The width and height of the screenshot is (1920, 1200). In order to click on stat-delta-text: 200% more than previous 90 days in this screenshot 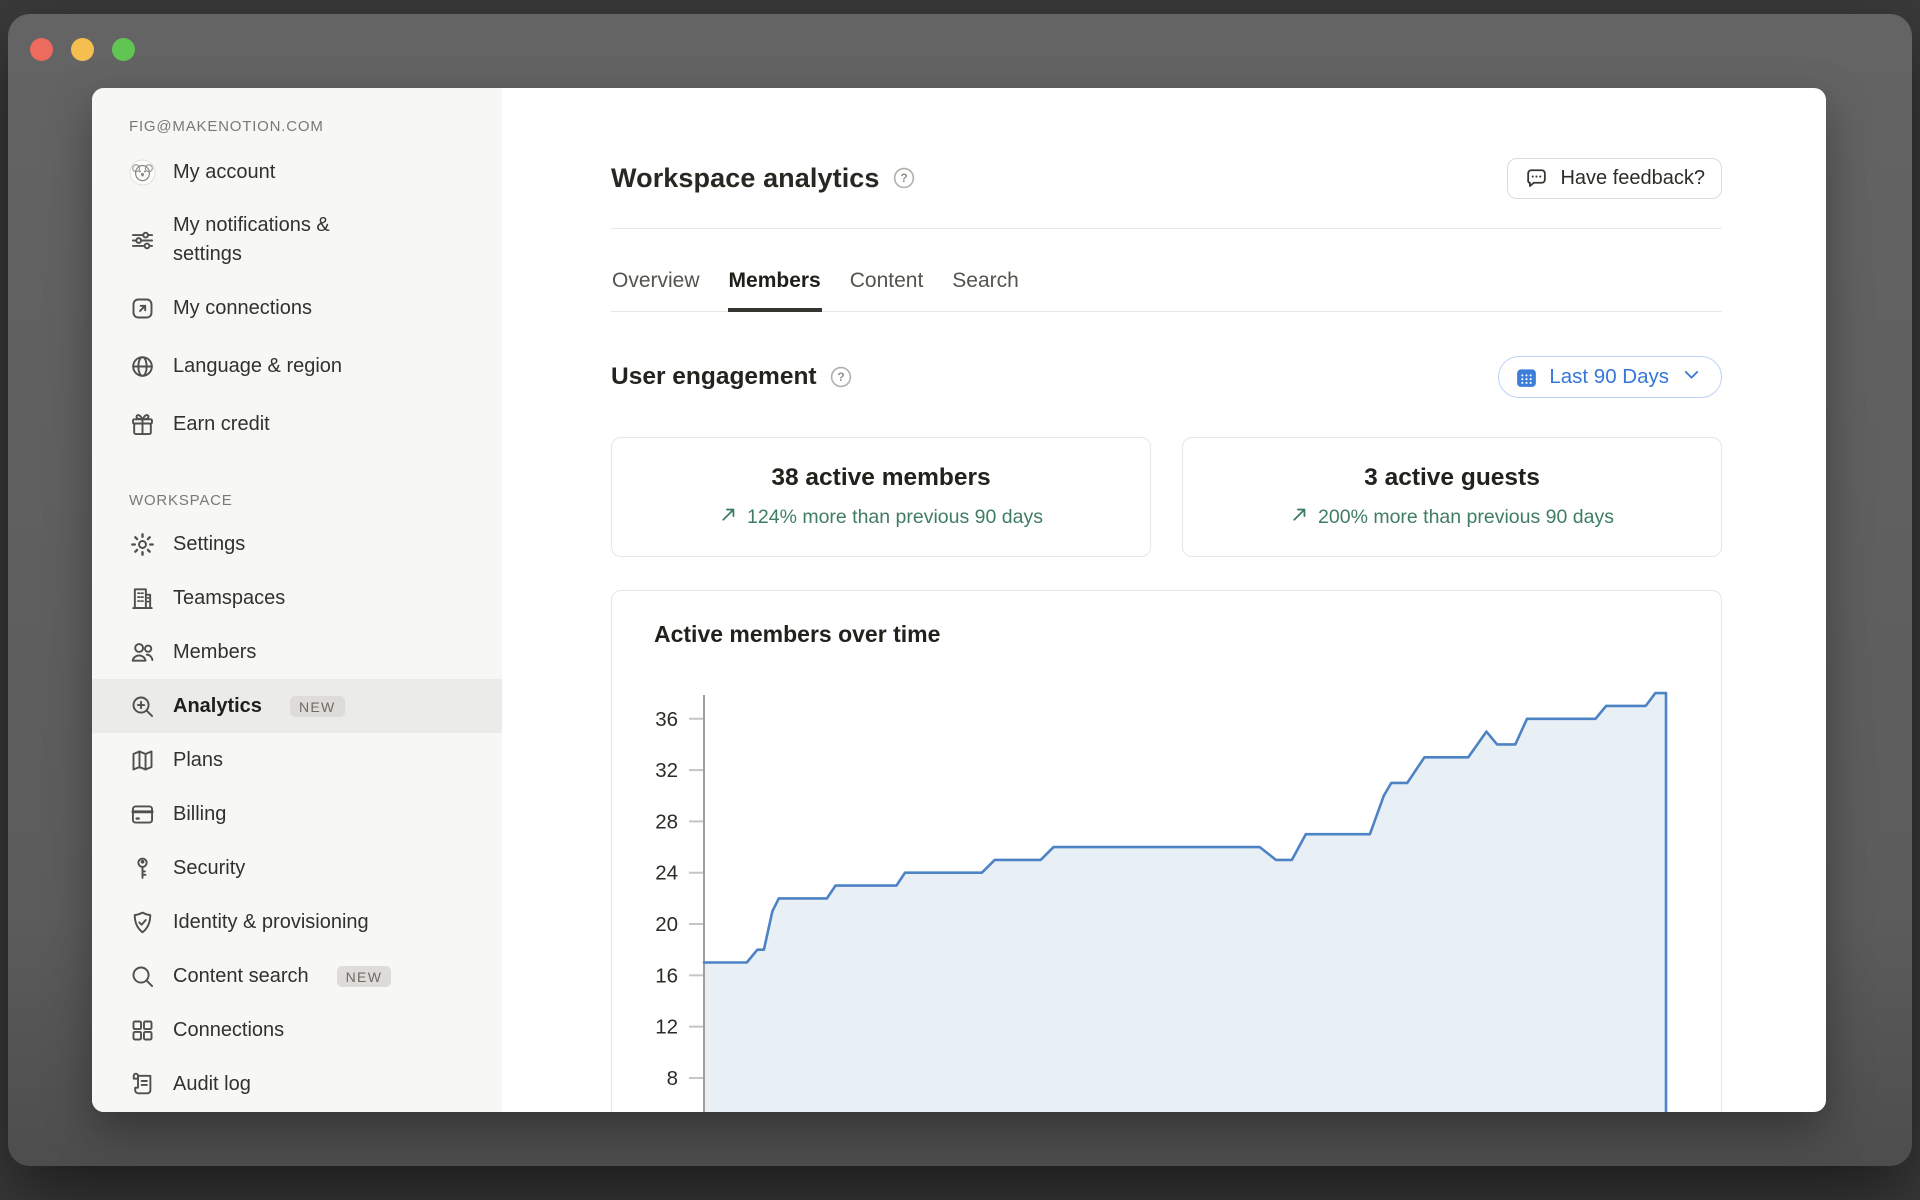, I will do `click(1466, 517)`.